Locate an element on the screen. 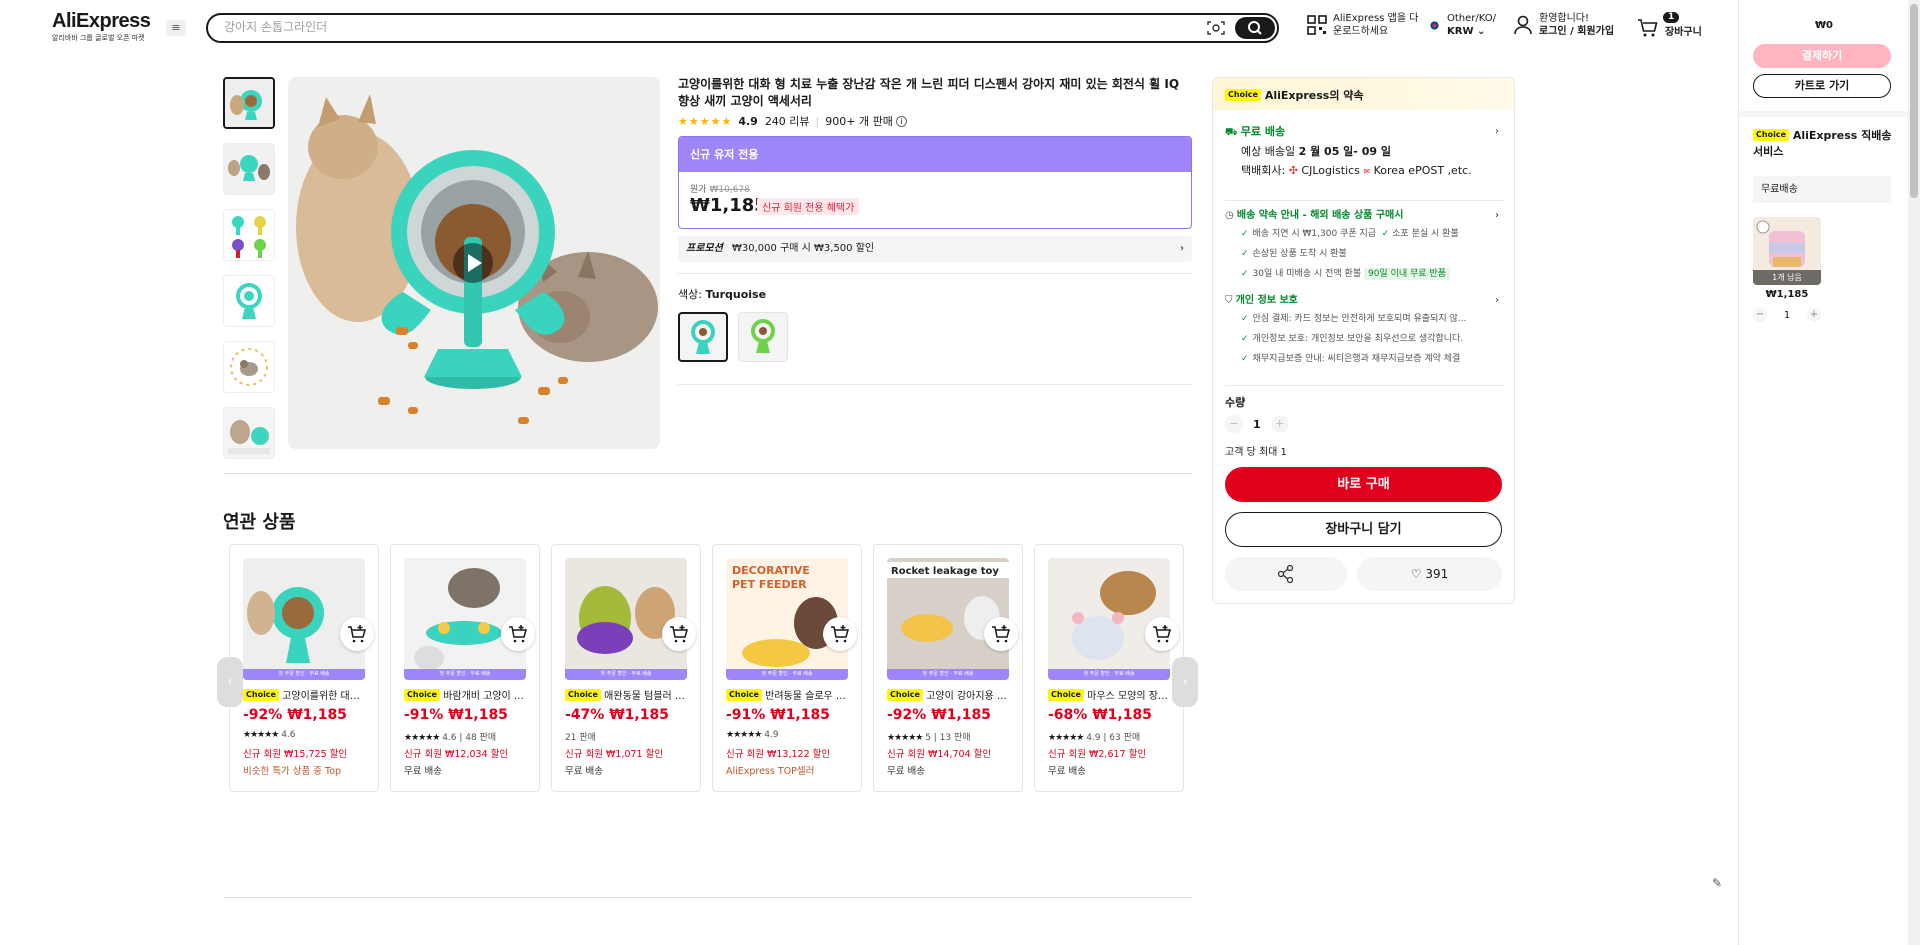 The image size is (1920, 945). promo-strip: 첫 주문 할인 · 무료 배송 is located at coordinates (626, 674).